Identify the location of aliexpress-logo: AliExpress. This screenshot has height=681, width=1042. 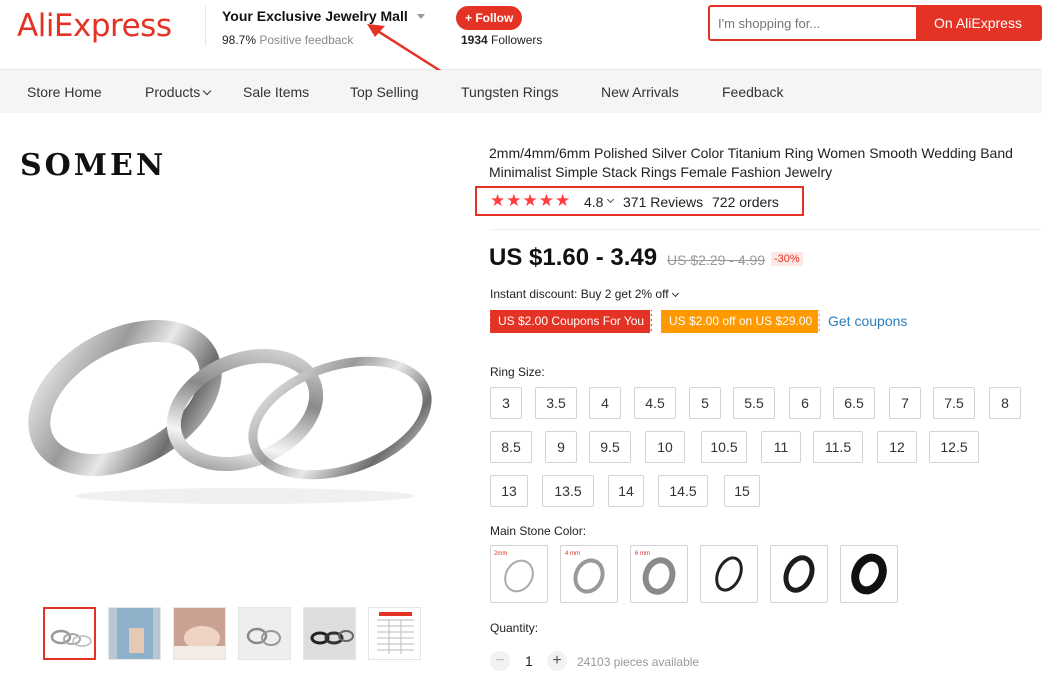
(94, 26).